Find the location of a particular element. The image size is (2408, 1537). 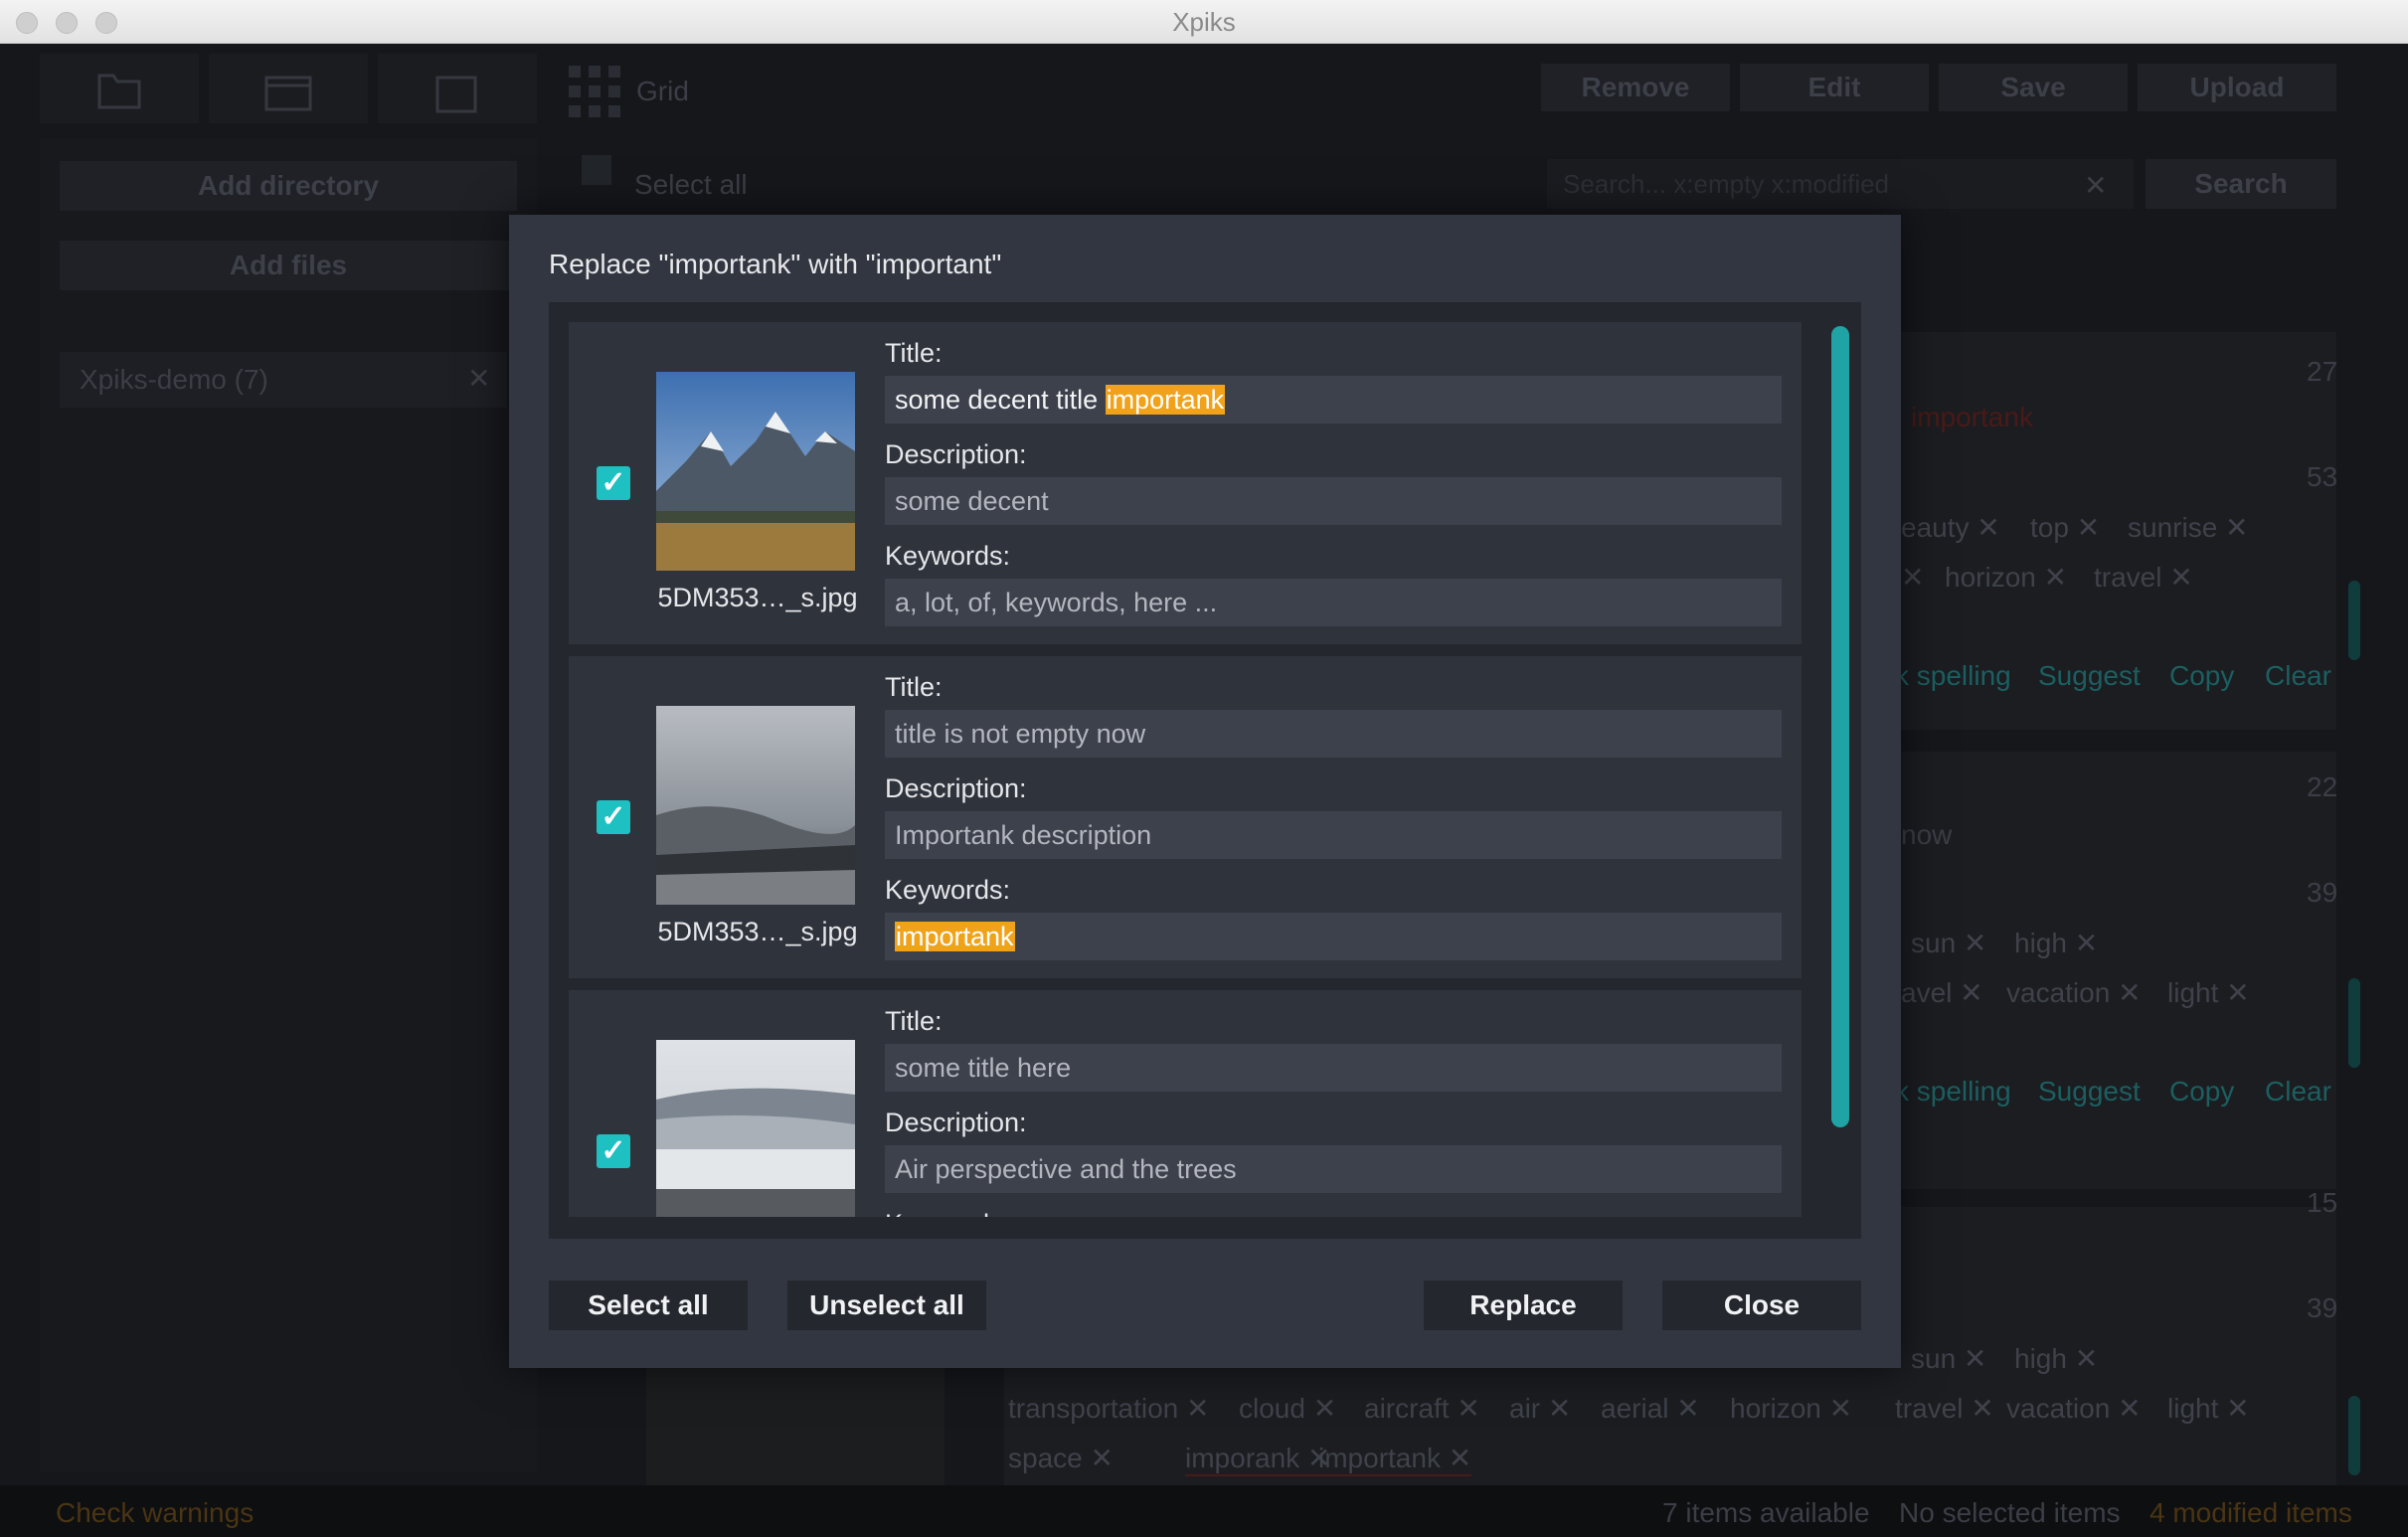

keyword-tag: aerial ✕ is located at coordinates (1650, 1409).